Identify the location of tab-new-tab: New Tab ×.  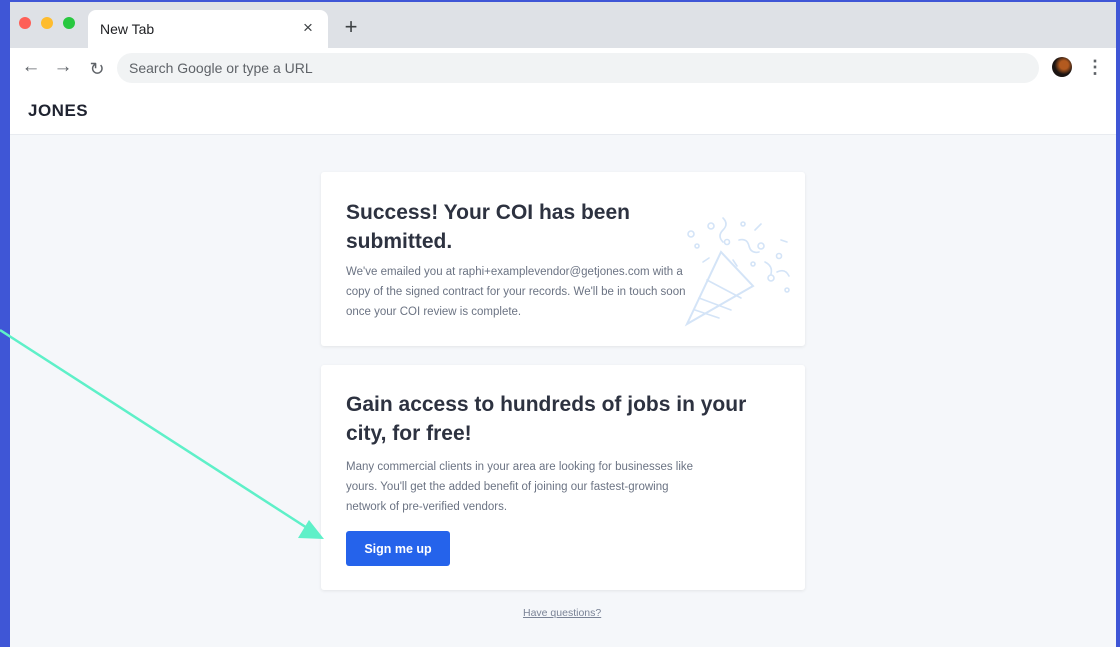
(208, 29).